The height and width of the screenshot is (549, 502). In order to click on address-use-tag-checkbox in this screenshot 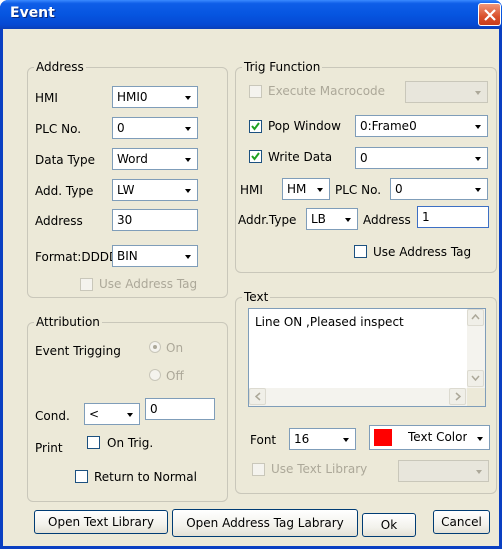, I will do `click(86, 284)`.